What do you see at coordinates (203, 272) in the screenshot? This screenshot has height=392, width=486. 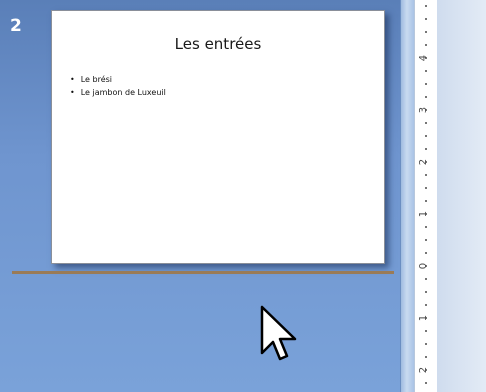 I see `slide-insertion-marker` at bounding box center [203, 272].